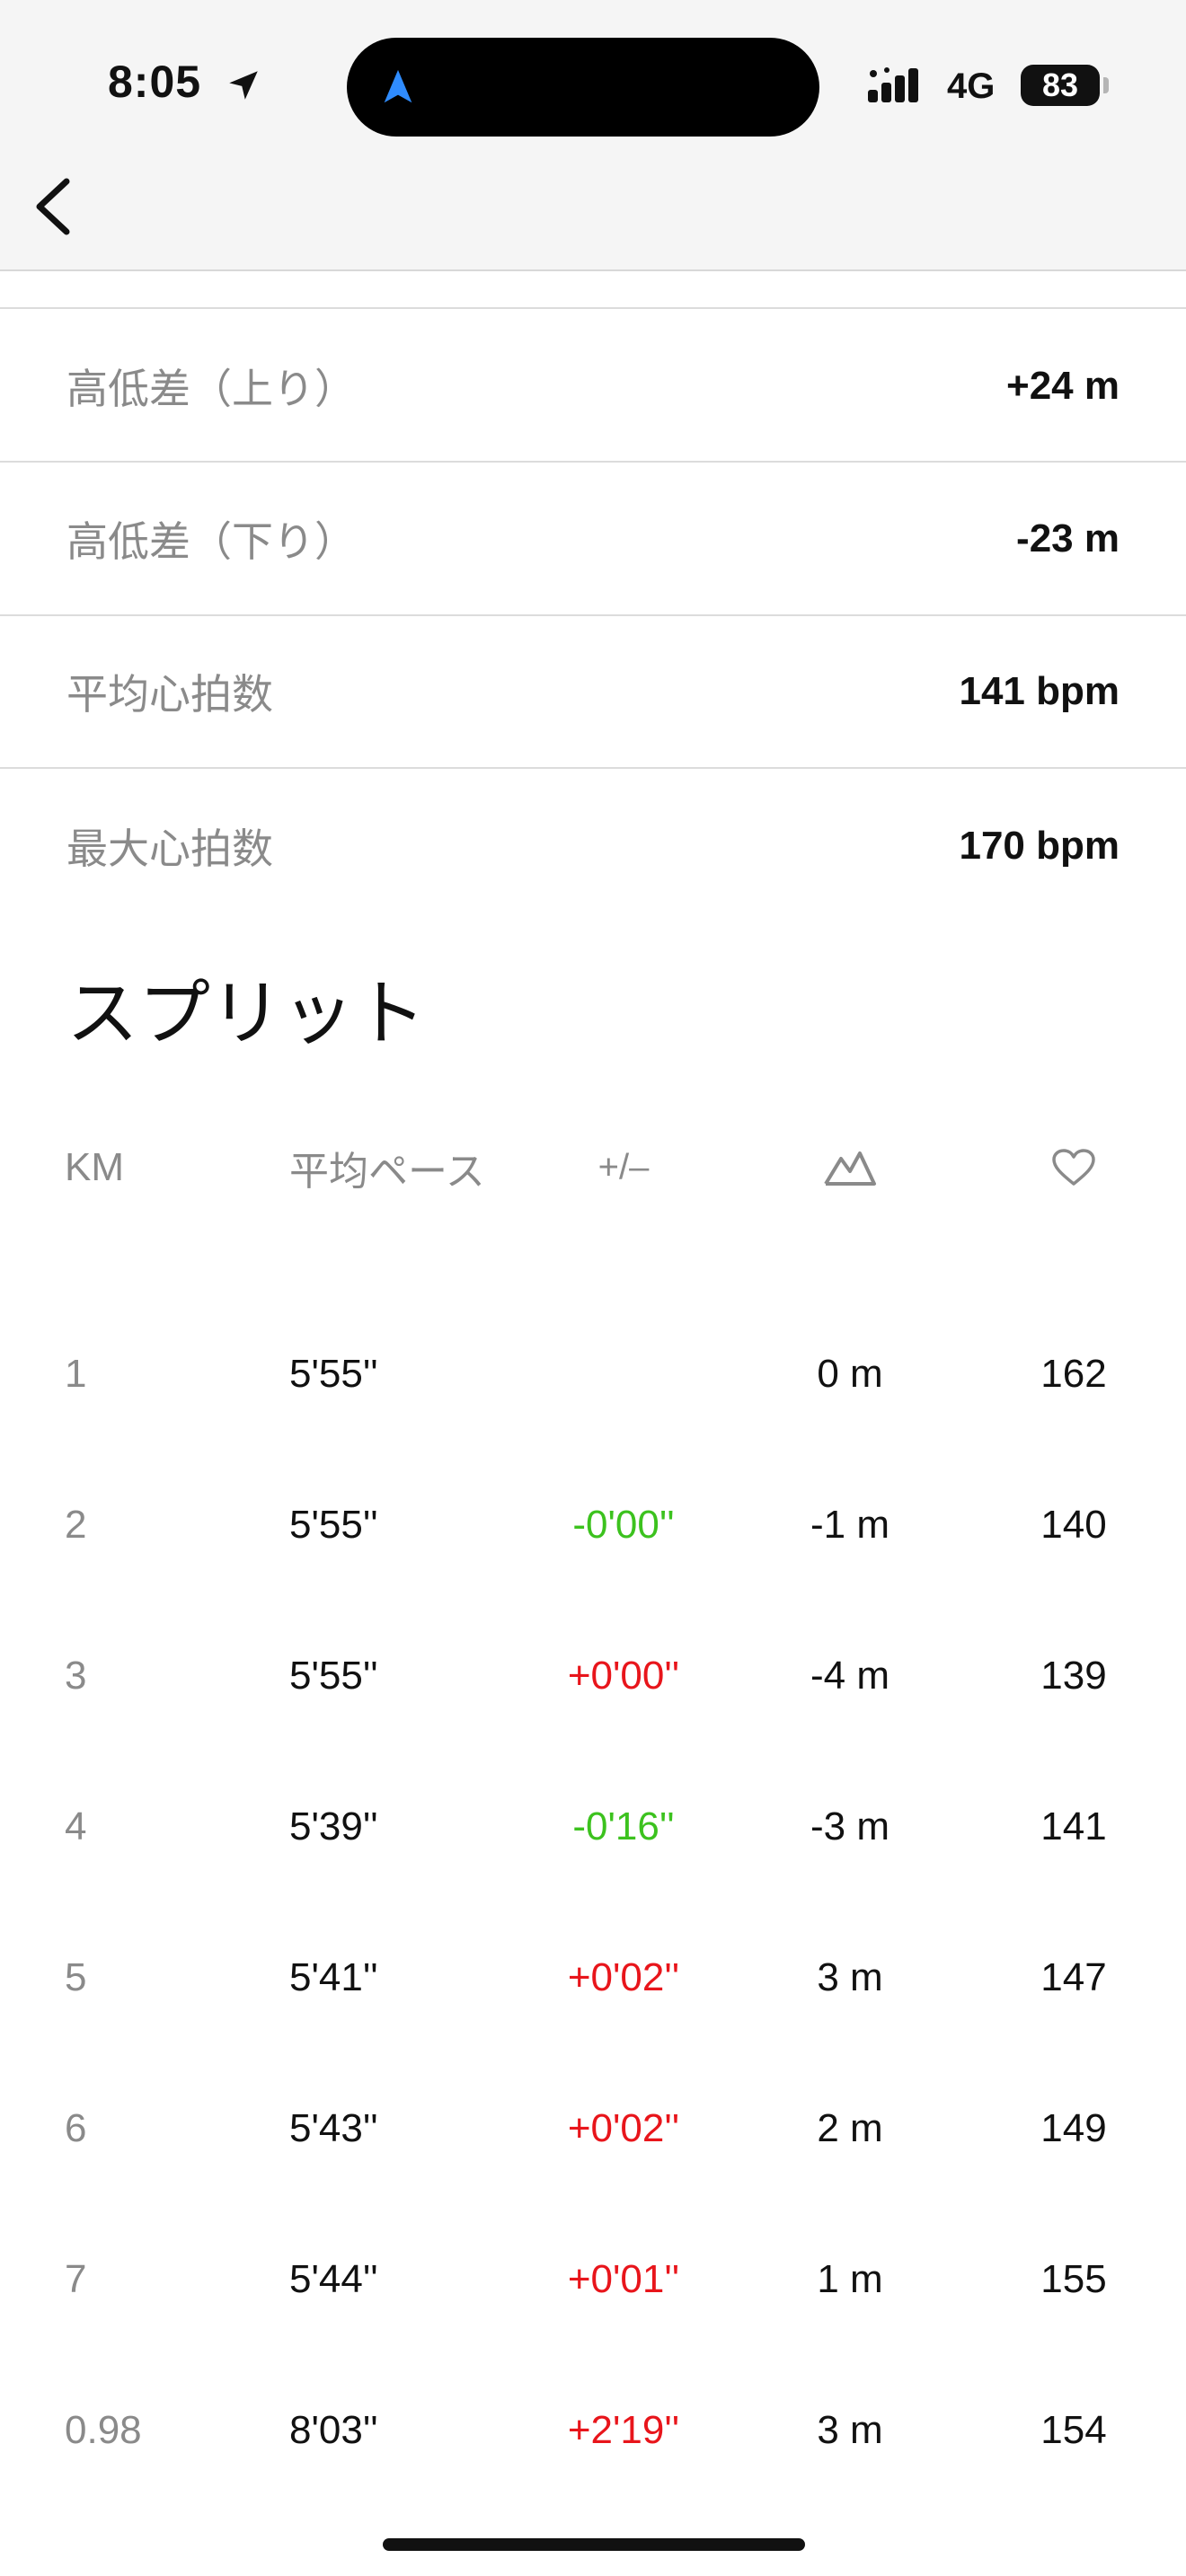  Describe the element at coordinates (1068, 538) in the screenshot. I see `stat-value: -23 m` at that location.